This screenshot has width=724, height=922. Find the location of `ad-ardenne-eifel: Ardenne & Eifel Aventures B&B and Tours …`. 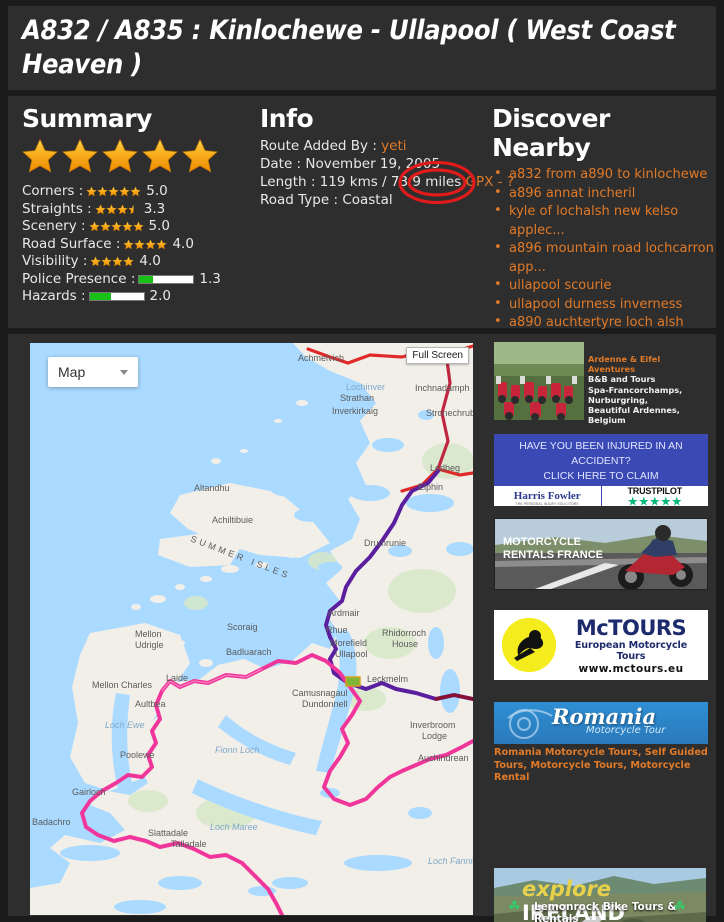

ad-ardenne-eifel: Ardenne & Eifel Aventures B&B and Tours … is located at coordinates (601, 383).